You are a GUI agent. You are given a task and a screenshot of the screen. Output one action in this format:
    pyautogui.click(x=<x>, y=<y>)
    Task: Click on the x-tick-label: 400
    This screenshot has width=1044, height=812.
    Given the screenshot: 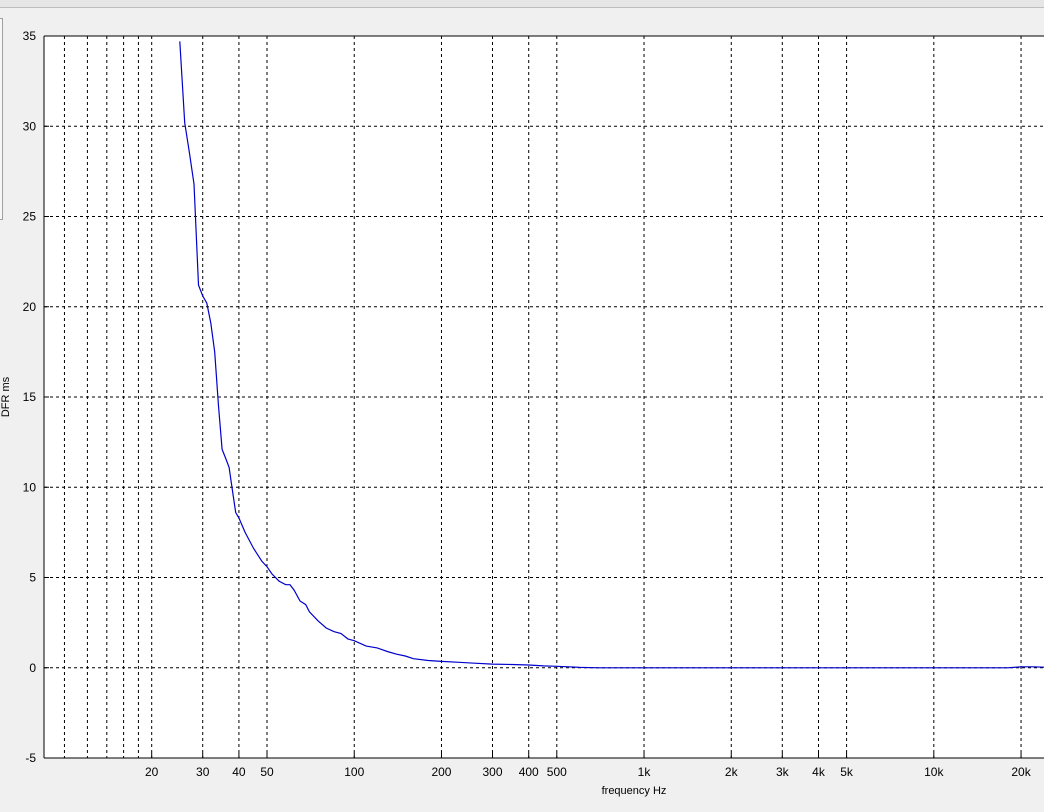 What is the action you would take?
    pyautogui.click(x=529, y=772)
    